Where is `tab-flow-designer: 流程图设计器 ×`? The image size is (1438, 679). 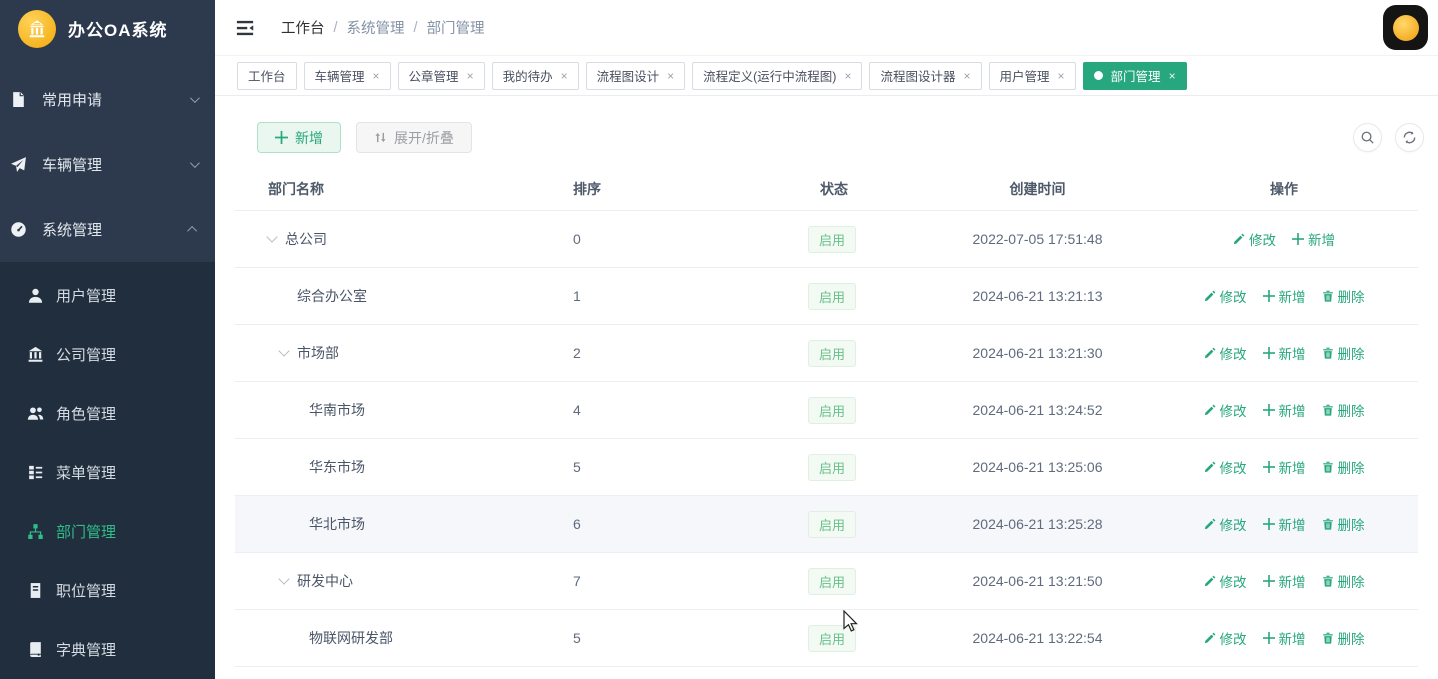 tab-flow-designer: 流程图设计器 × is located at coordinates (925, 75).